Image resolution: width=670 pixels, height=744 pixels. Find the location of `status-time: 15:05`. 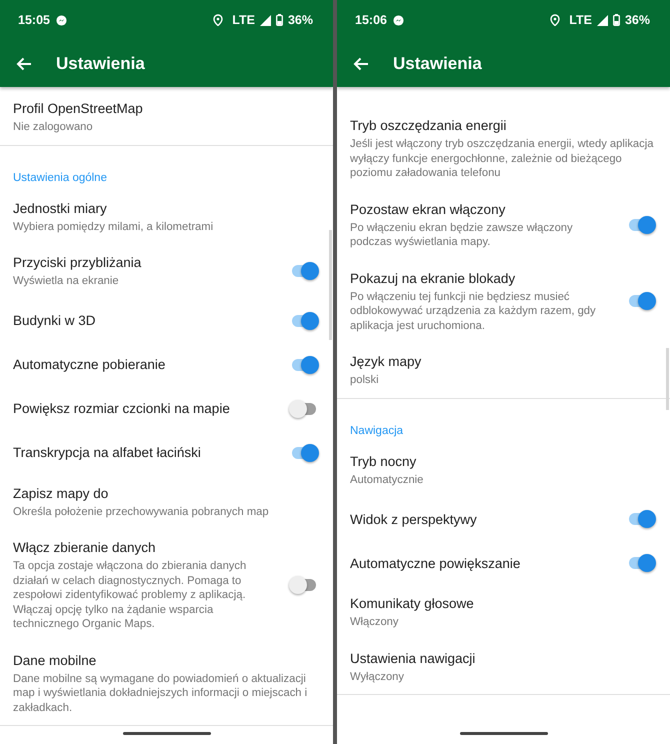

status-time: 15:05 is located at coordinates (34, 20).